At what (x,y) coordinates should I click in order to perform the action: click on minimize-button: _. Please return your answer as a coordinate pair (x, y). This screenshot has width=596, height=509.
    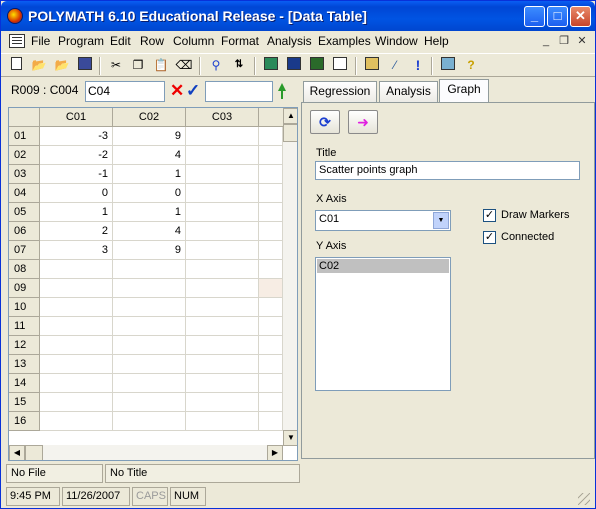
    Looking at the image, I should click on (534, 16).